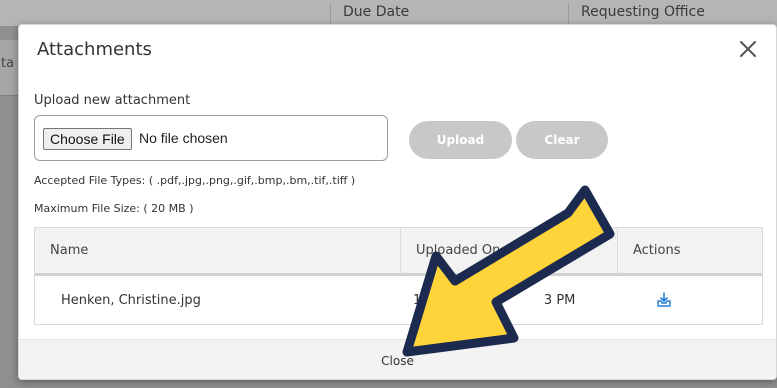 The image size is (777, 388). What do you see at coordinates (112, 100) in the screenshot?
I see `upload-label: Upload new attachment` at bounding box center [112, 100].